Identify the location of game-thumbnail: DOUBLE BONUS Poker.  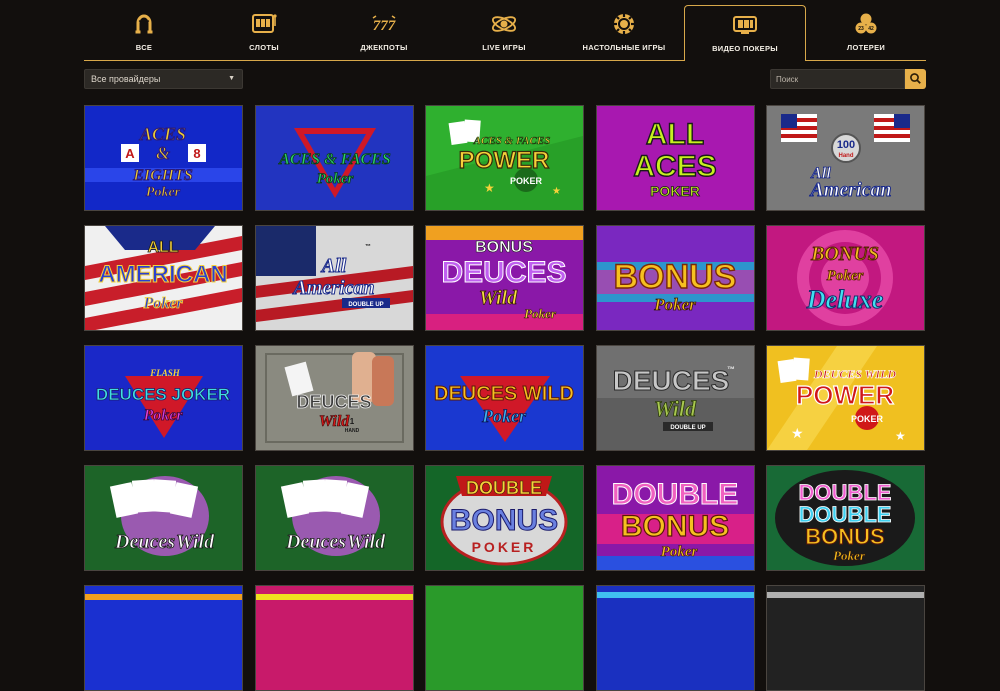
(675, 518).